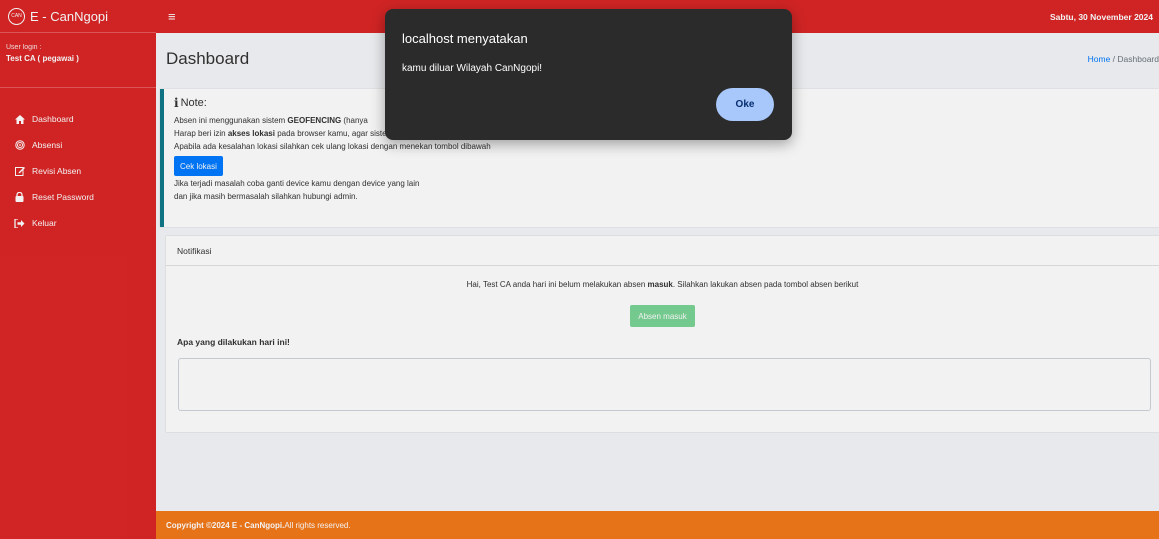  I want to click on oke-button: Oke, so click(745, 104).